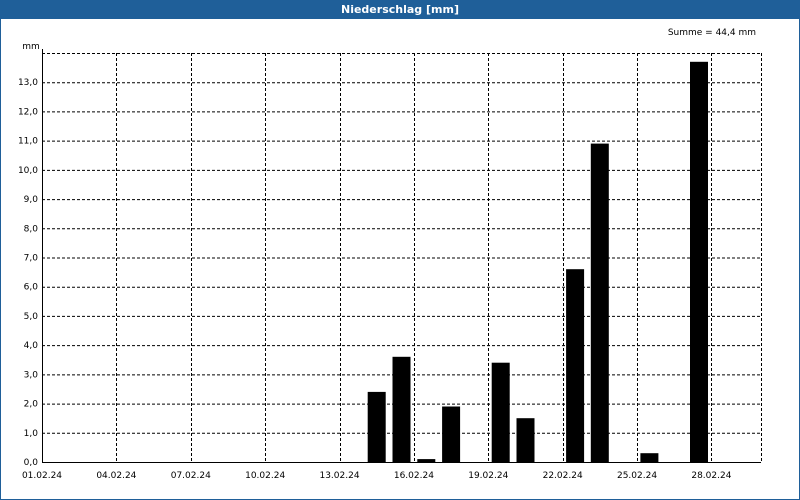 This screenshot has width=800, height=500. Describe the element at coordinates (31, 259) in the screenshot. I see `y-tick-label: 7,0` at that location.